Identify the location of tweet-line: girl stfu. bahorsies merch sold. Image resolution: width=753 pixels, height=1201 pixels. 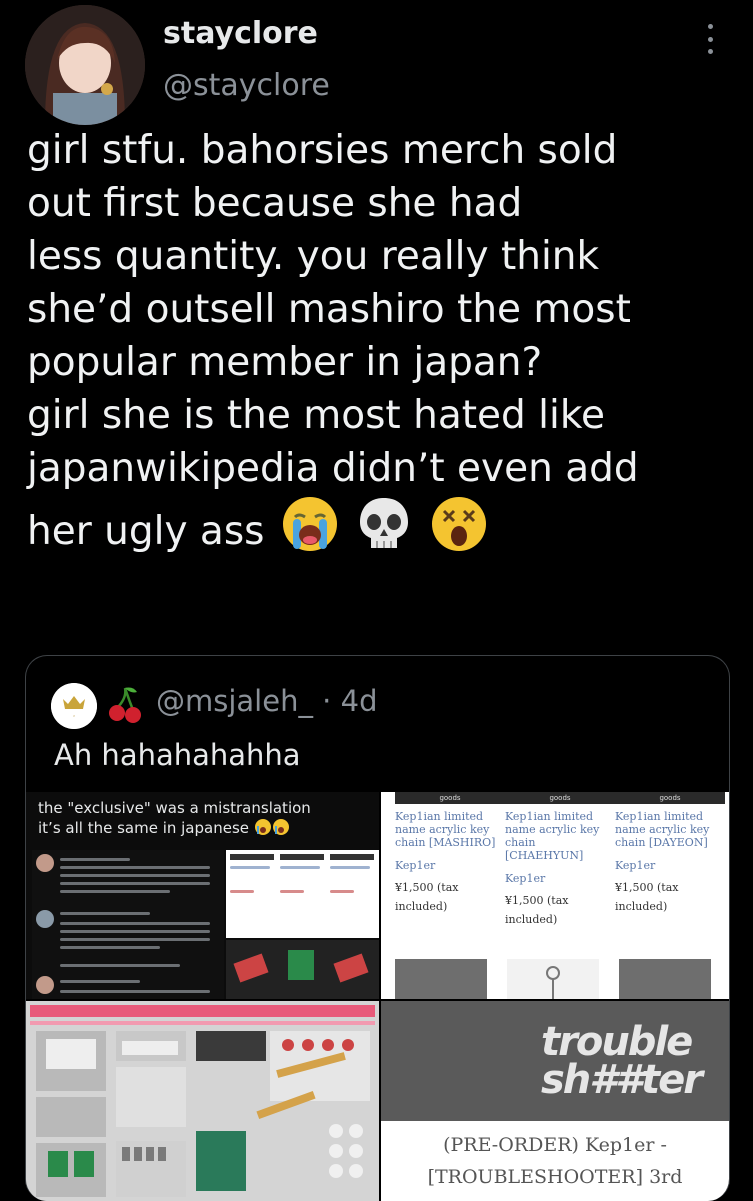
(322, 150).